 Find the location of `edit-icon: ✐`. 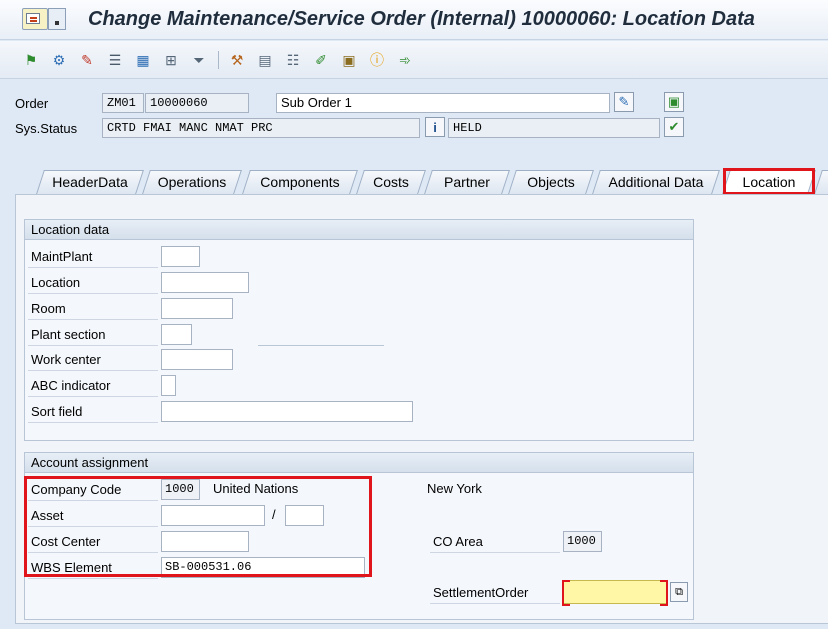

edit-icon: ✐ is located at coordinates (321, 60).